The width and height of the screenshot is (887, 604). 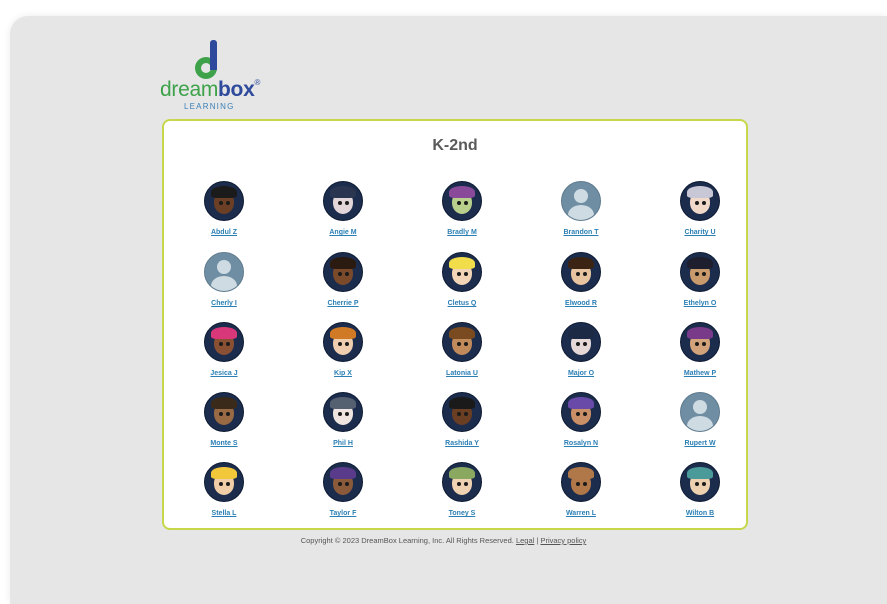 I want to click on student-name-link: Taylor F, so click(x=343, y=513).